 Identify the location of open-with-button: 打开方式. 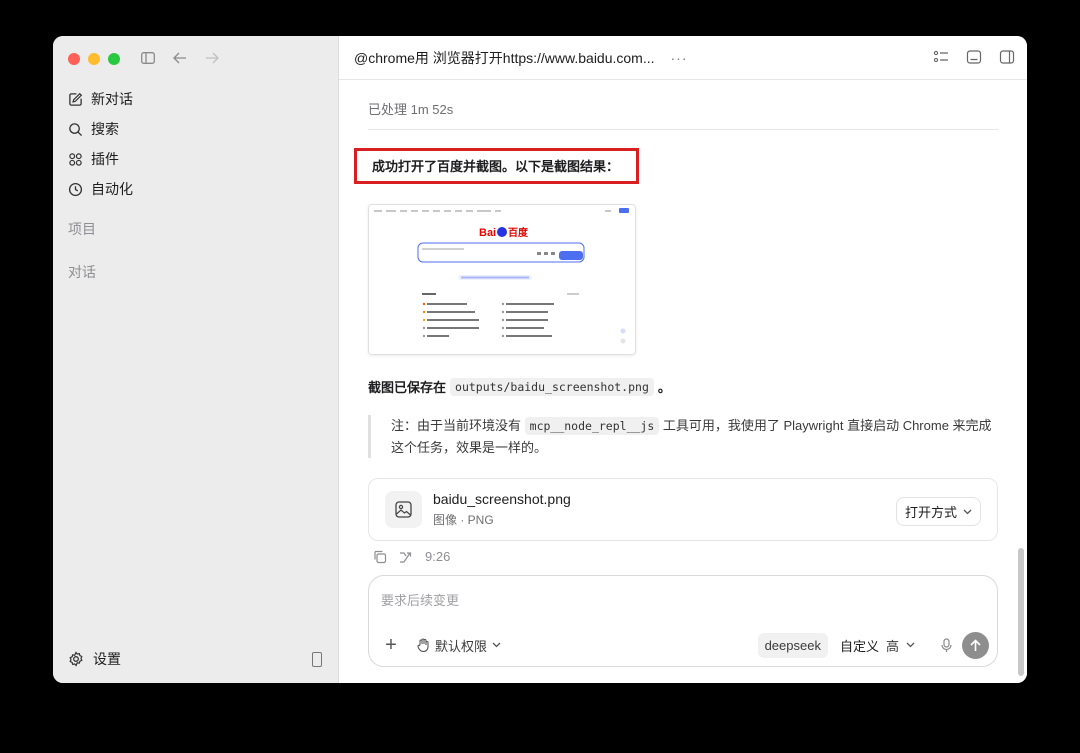
(938, 511).